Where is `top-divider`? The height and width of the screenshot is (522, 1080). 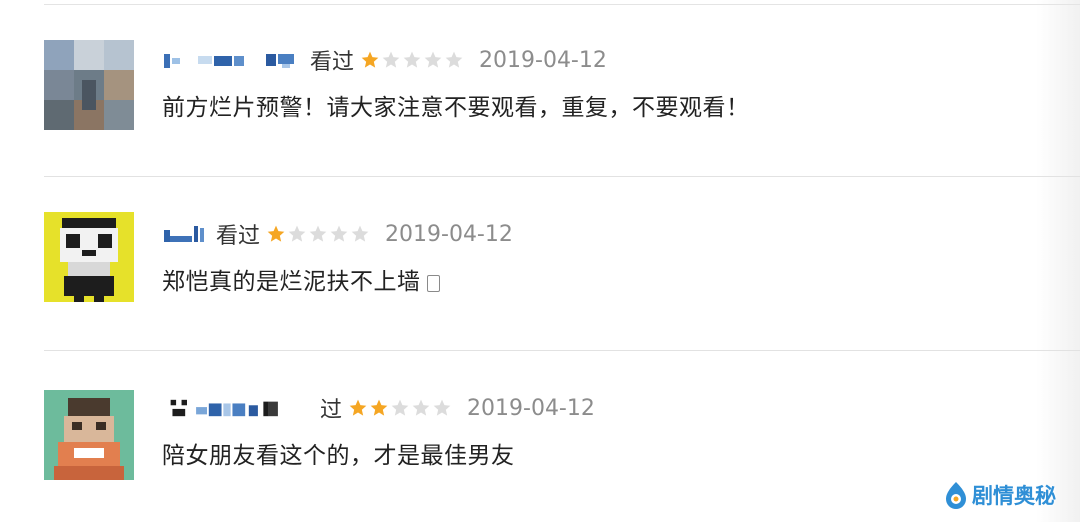 top-divider is located at coordinates (562, 4).